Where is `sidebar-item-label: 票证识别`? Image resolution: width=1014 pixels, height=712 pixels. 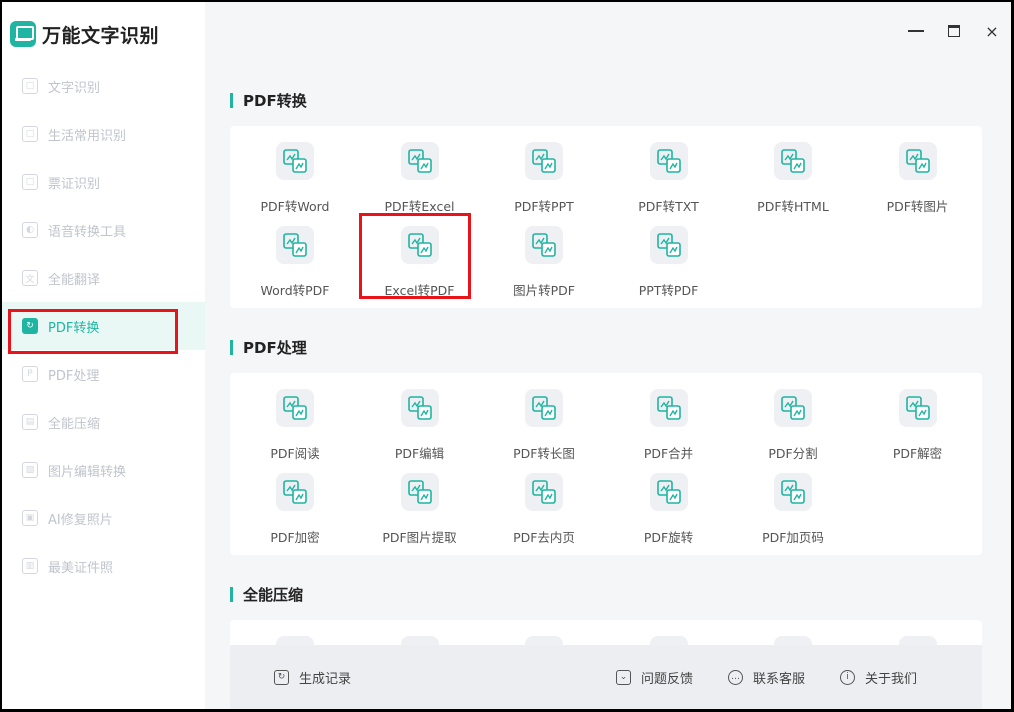 sidebar-item-label: 票证识别 is located at coordinates (74, 184).